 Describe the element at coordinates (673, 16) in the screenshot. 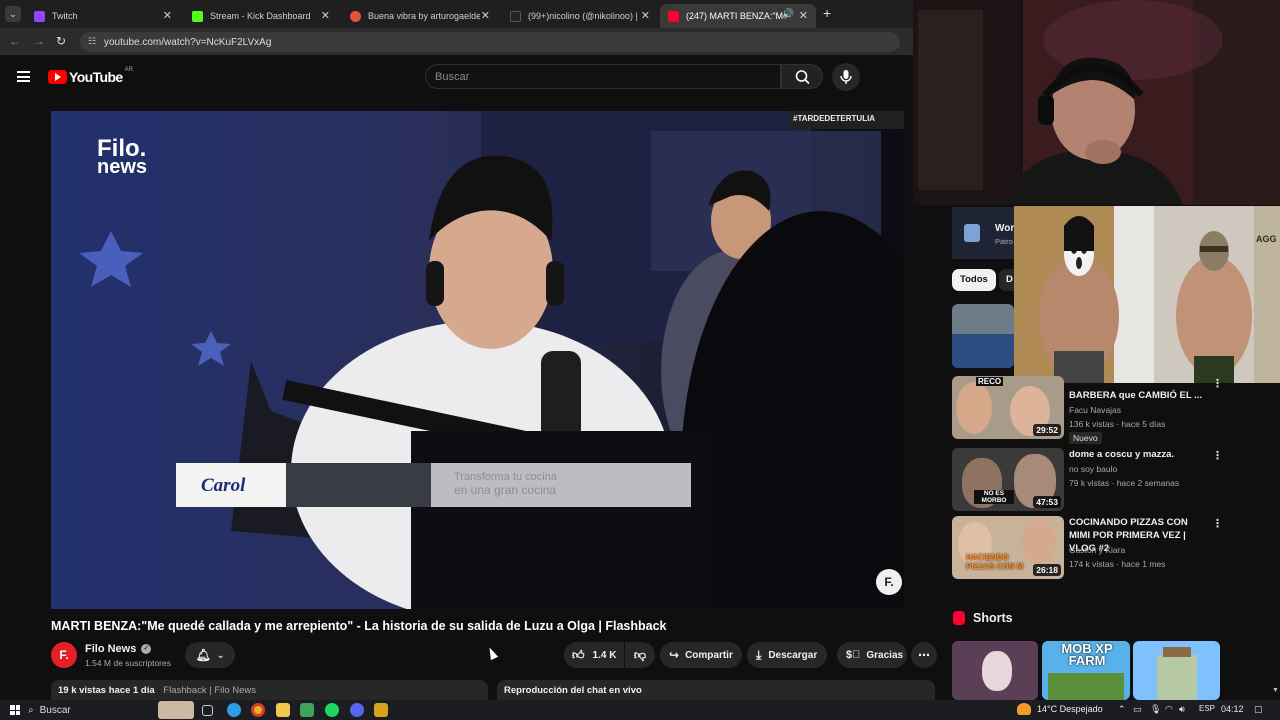

I see `youtube-icon` at that location.